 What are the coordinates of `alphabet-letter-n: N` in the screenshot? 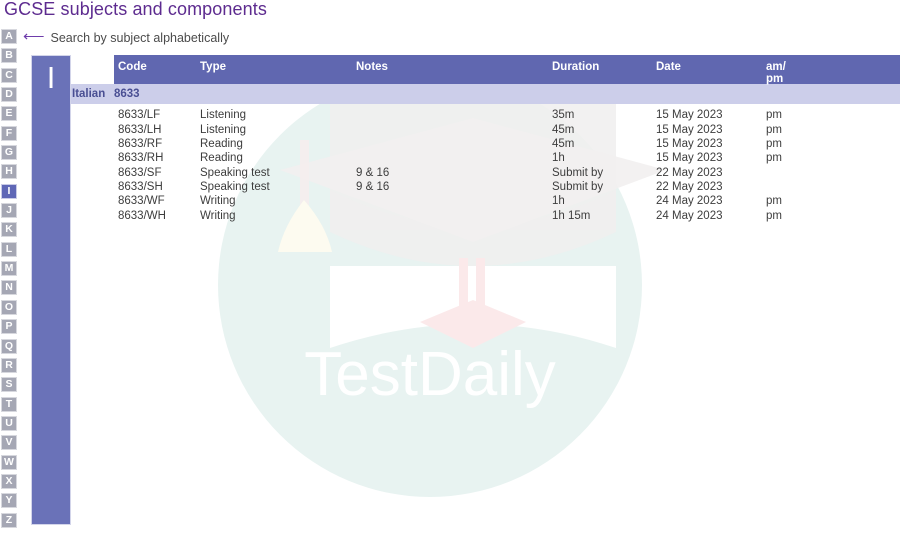 It's located at (9, 288).